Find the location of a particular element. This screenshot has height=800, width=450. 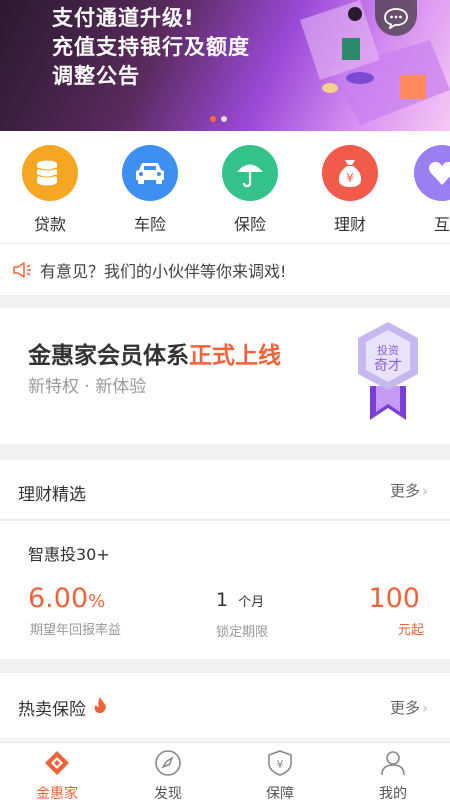

coins-icon is located at coordinates (50, 173).